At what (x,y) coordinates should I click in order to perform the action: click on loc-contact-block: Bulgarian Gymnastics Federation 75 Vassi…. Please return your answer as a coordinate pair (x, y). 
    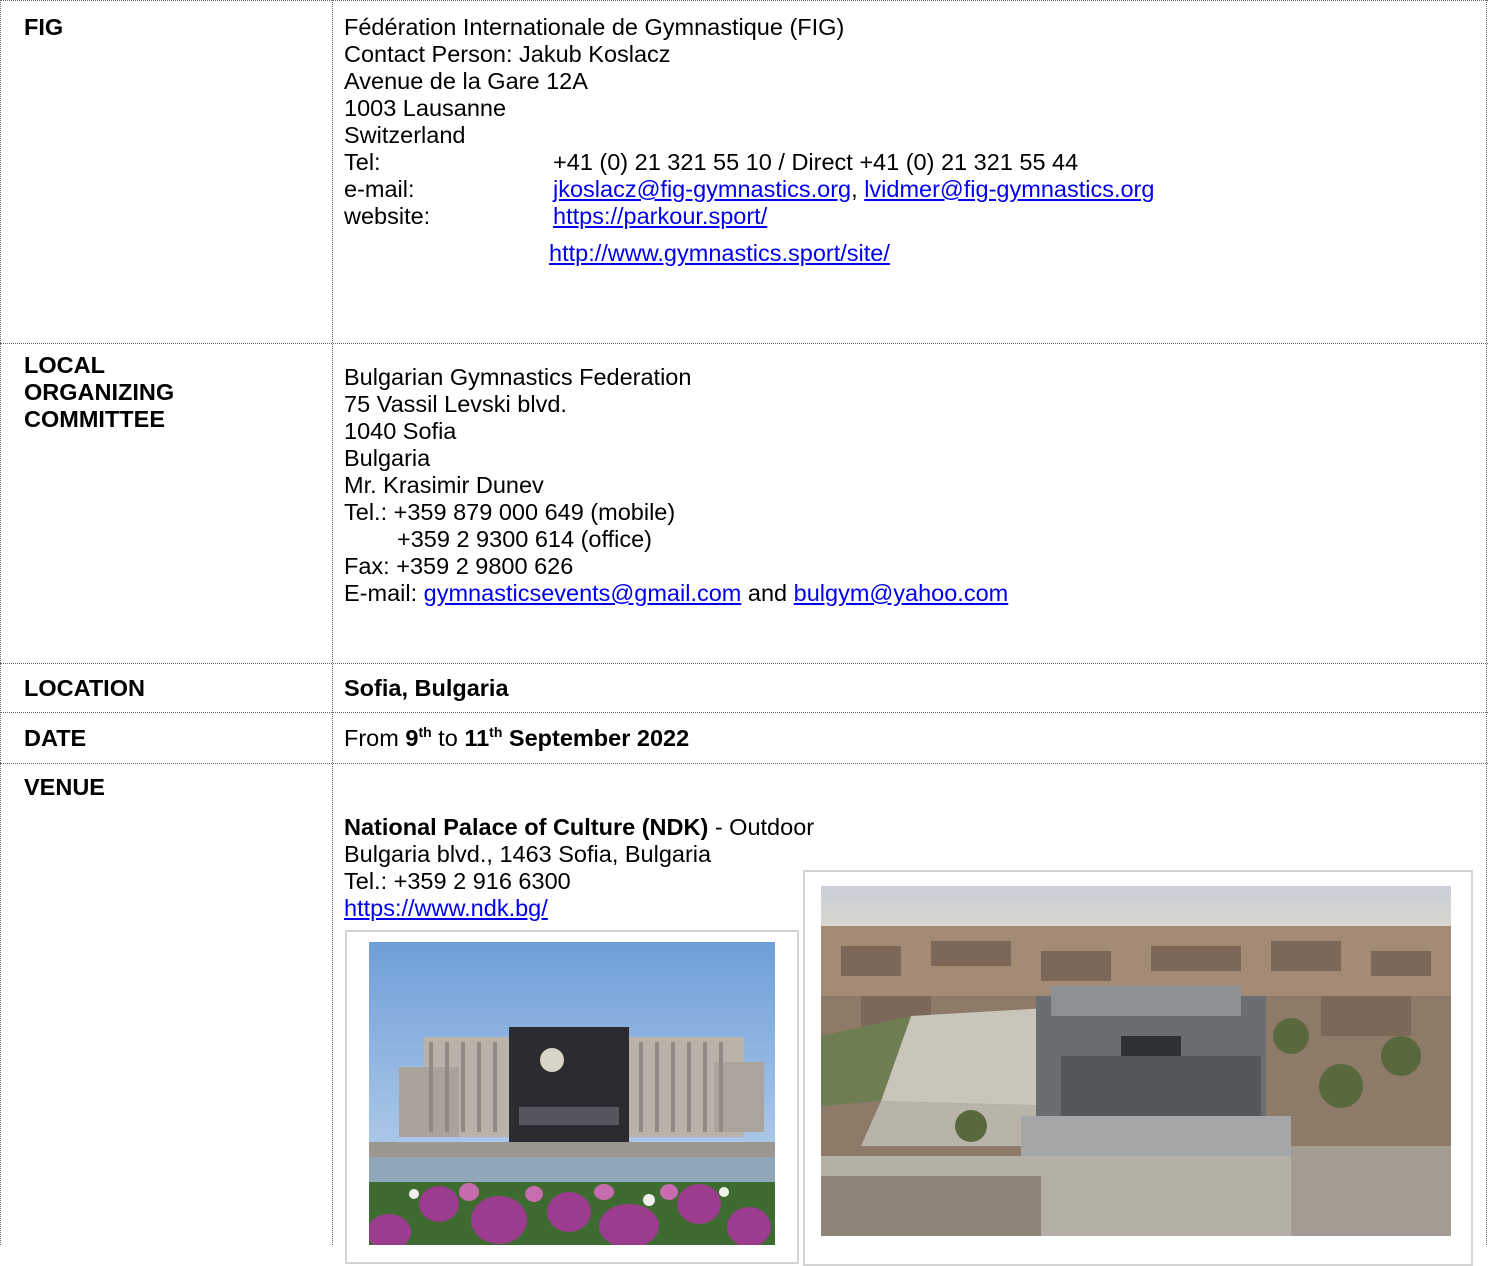
    Looking at the image, I should click on (676, 485).